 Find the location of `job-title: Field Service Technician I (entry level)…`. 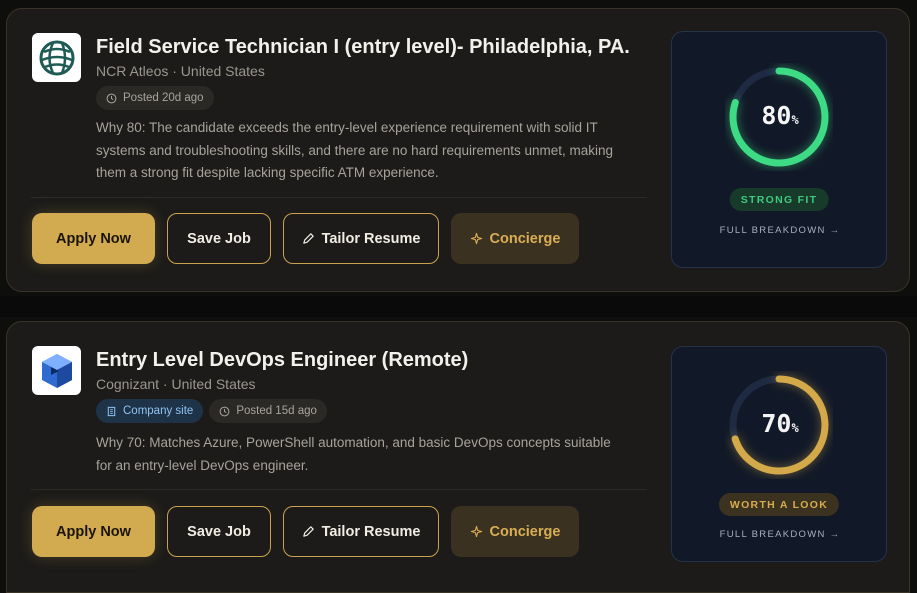

job-title: Field Service Technician I (entry level)… is located at coordinates (363, 47).